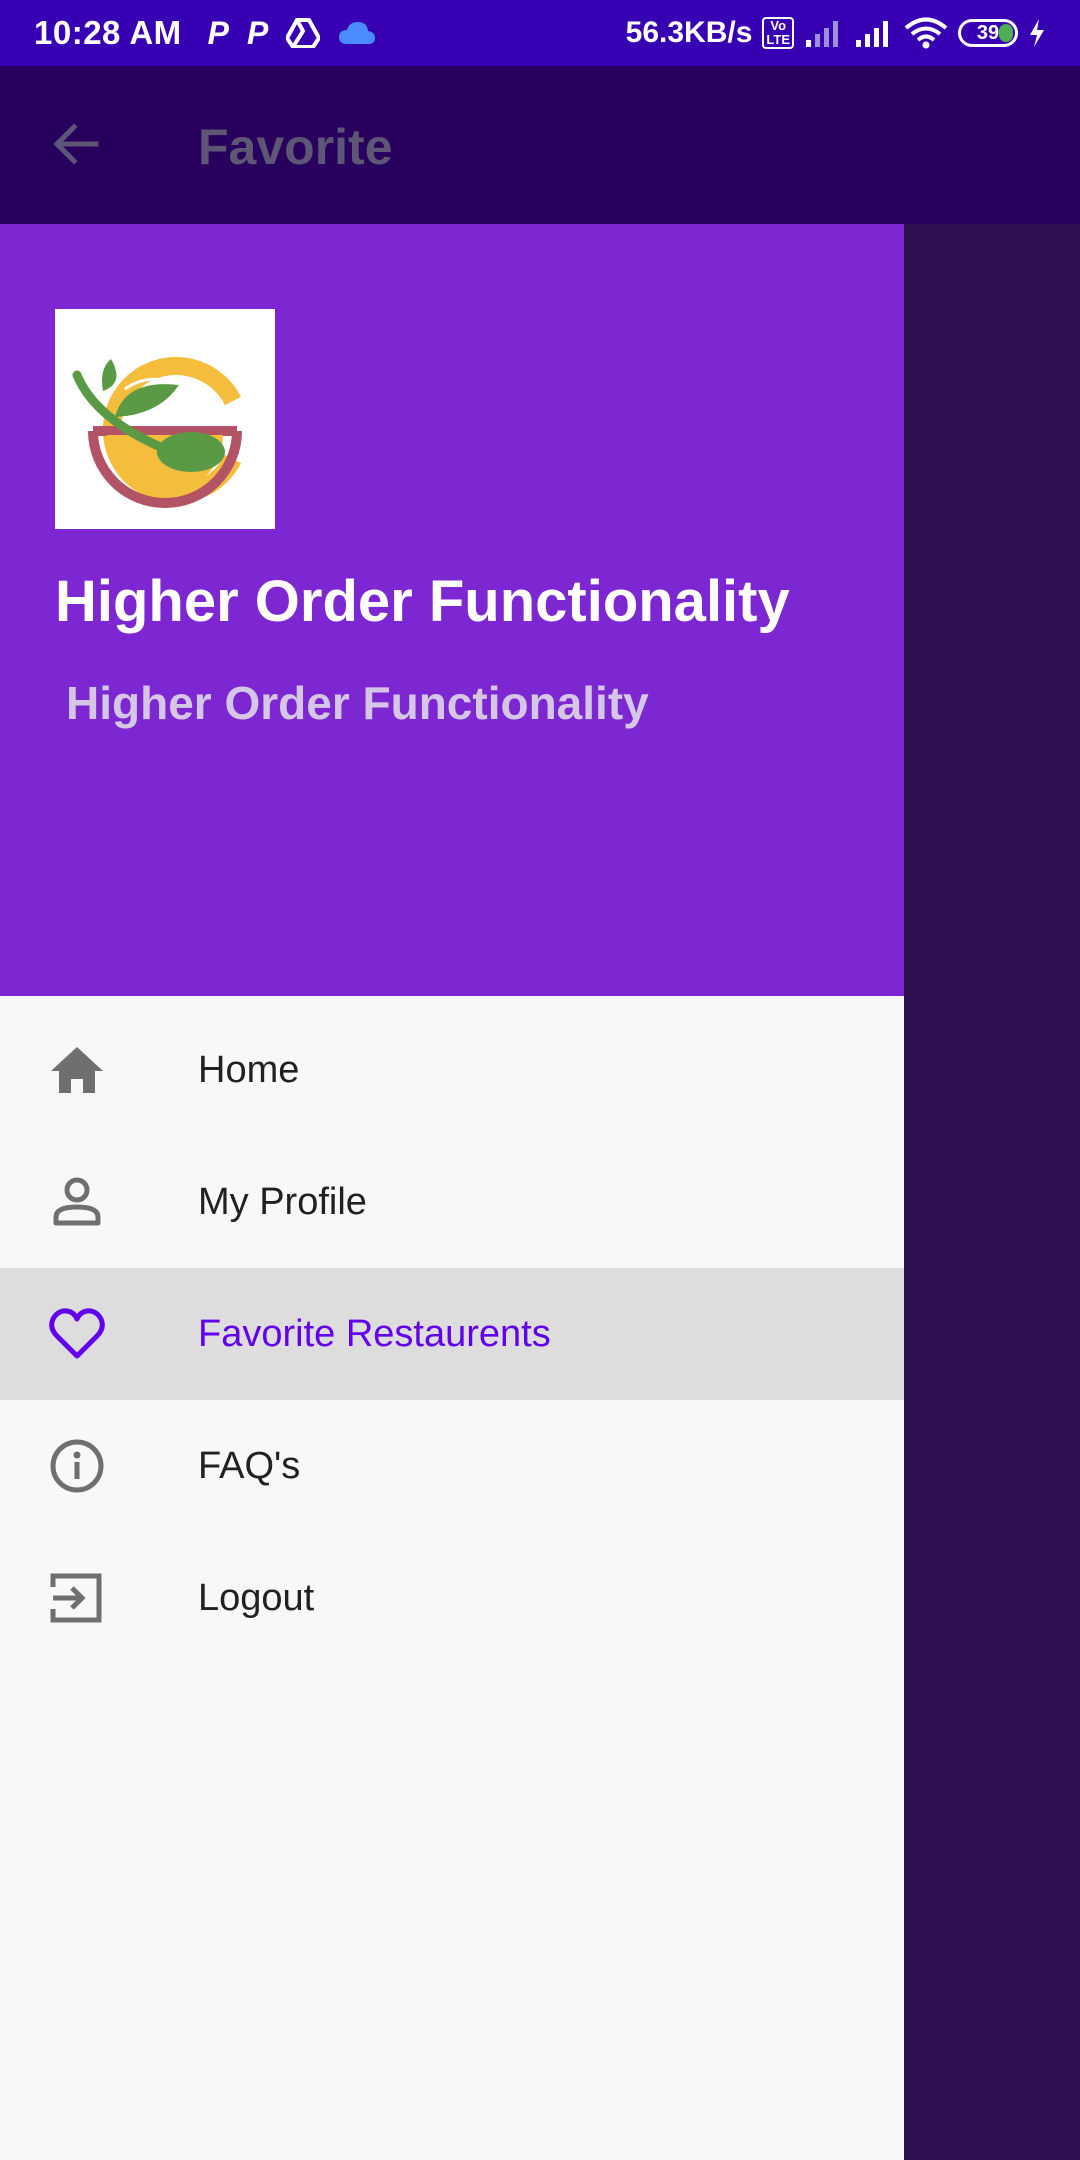 The image size is (1080, 2160). Describe the element at coordinates (374, 1333) in the screenshot. I see `menu-item-label: Favorite Restaurents` at that location.